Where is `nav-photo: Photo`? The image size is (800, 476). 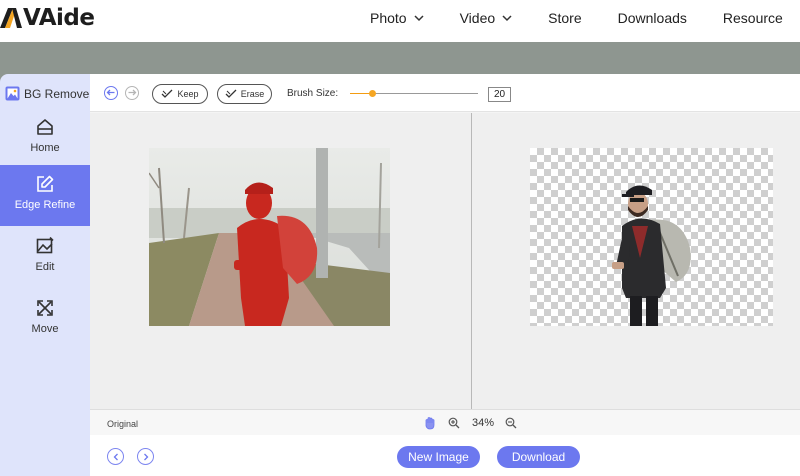 nav-photo: Photo is located at coordinates (397, 18).